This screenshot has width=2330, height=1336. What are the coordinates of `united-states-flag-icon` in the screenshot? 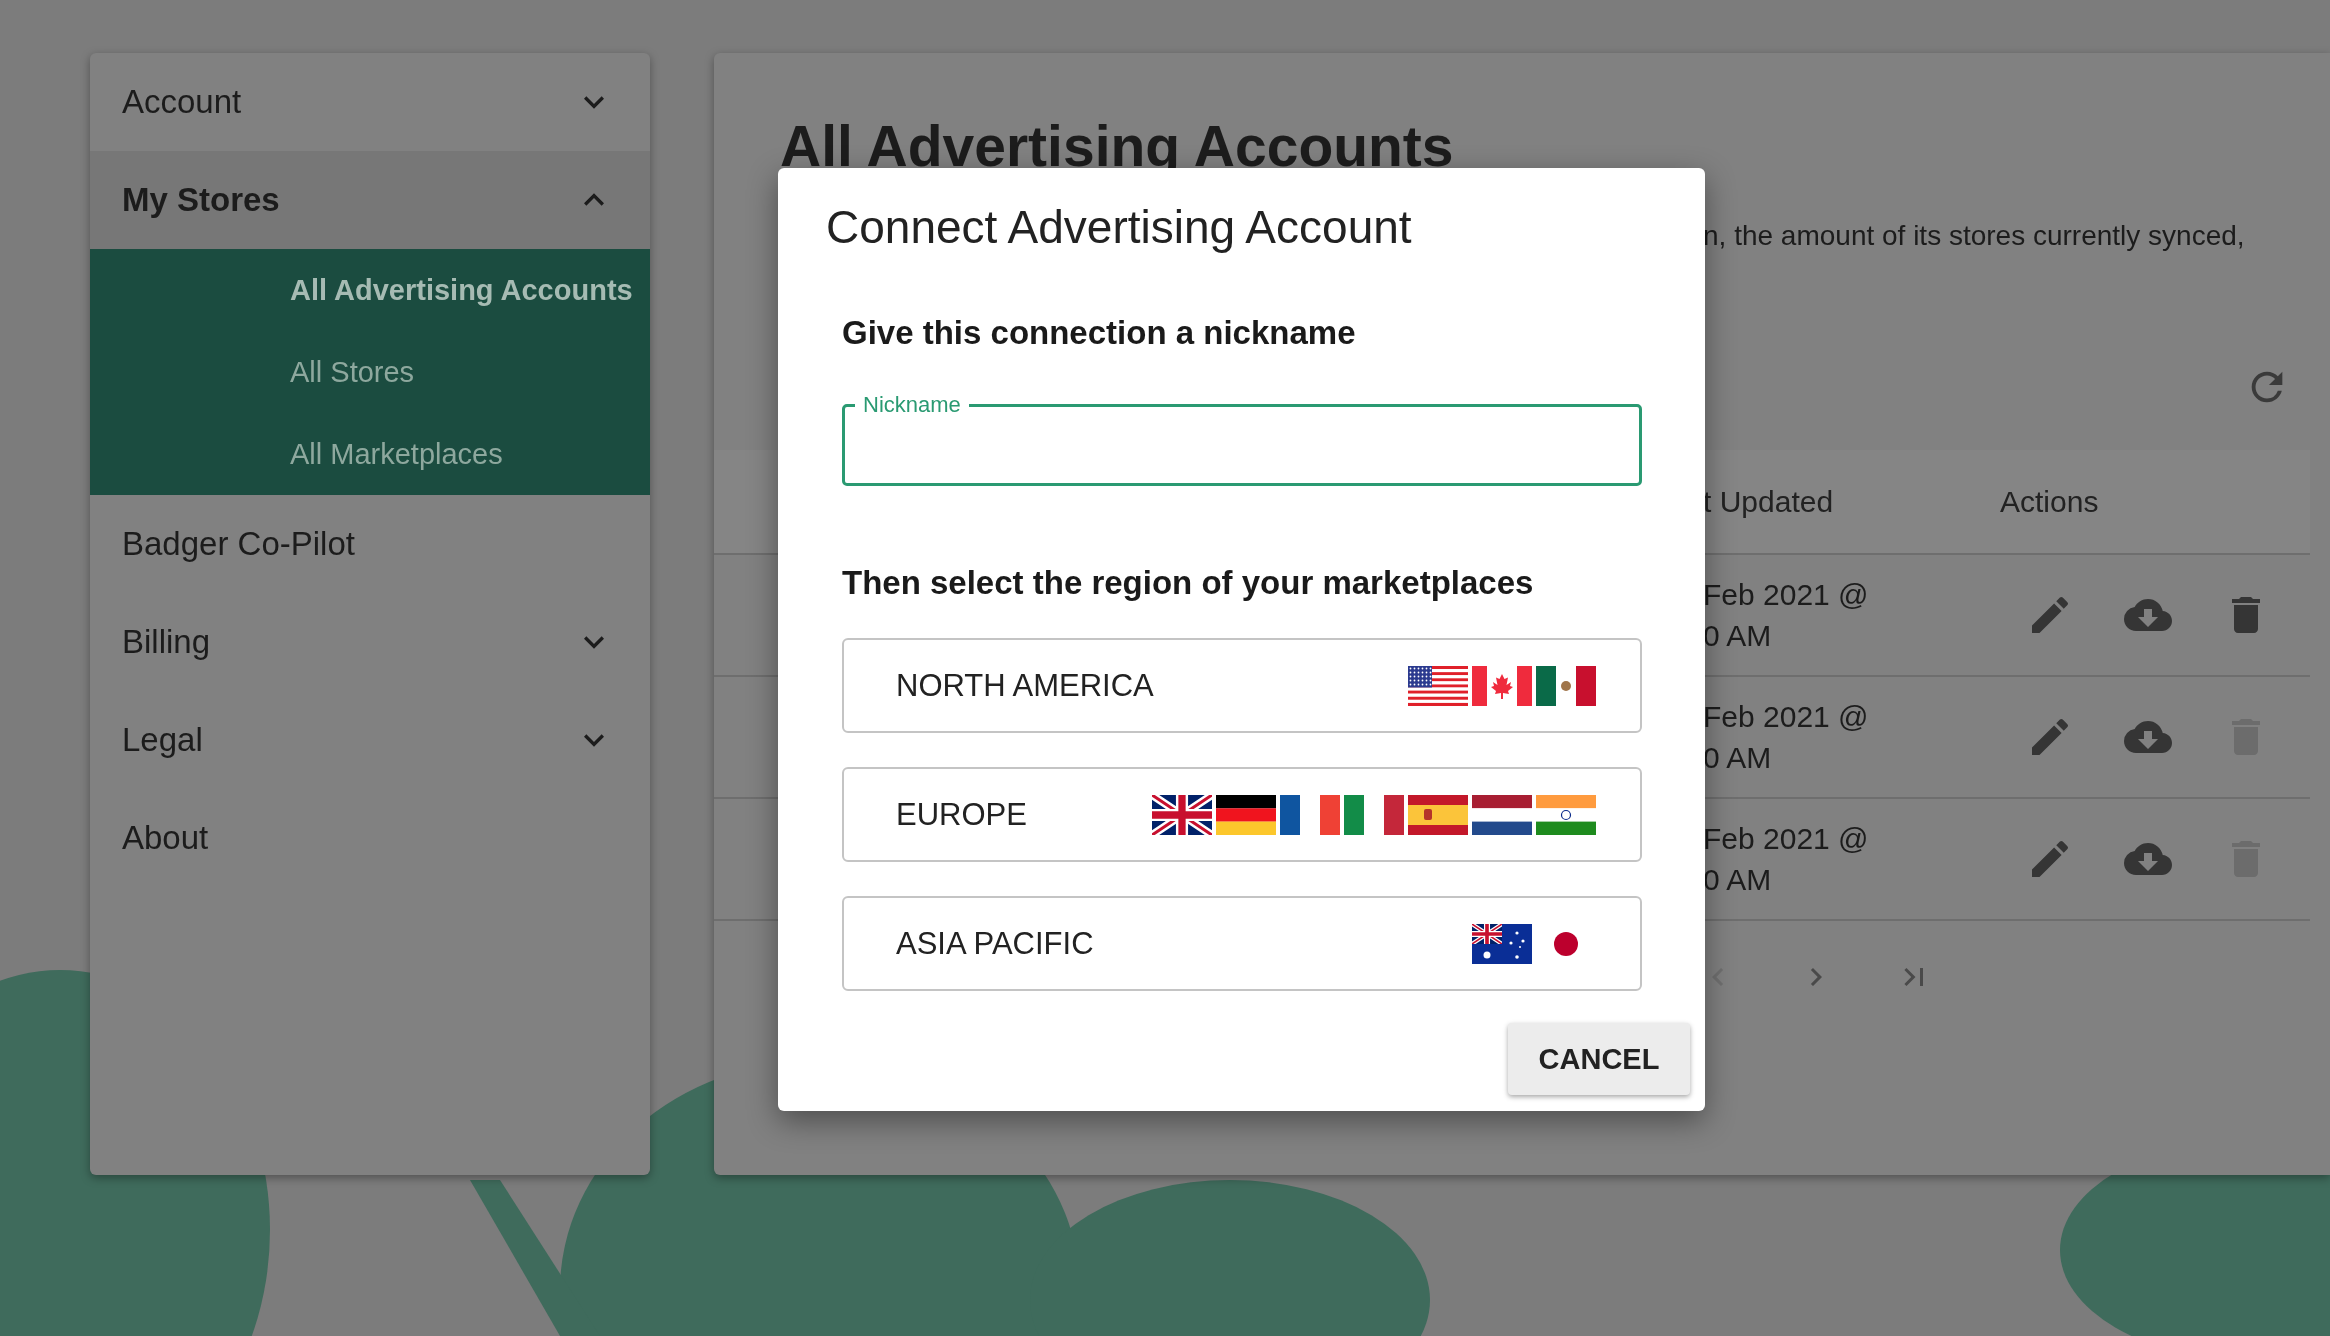 It's located at (1438, 685).